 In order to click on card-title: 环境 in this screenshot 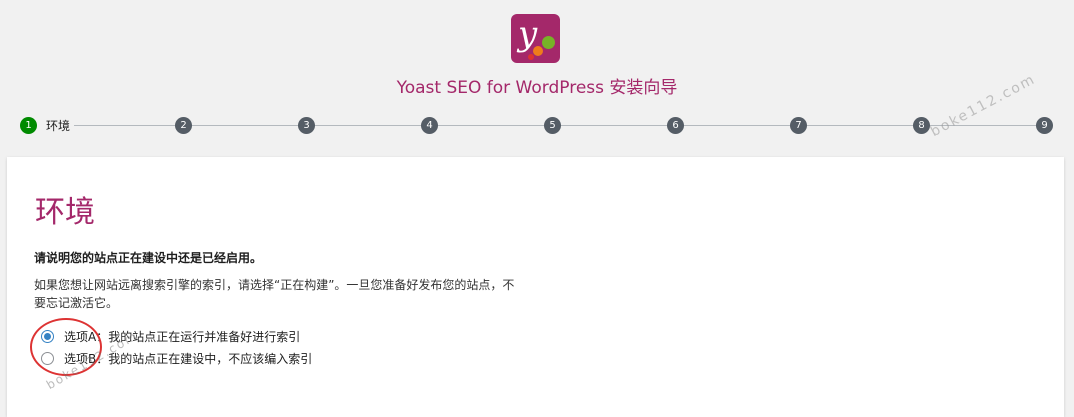, I will do `click(65, 212)`.